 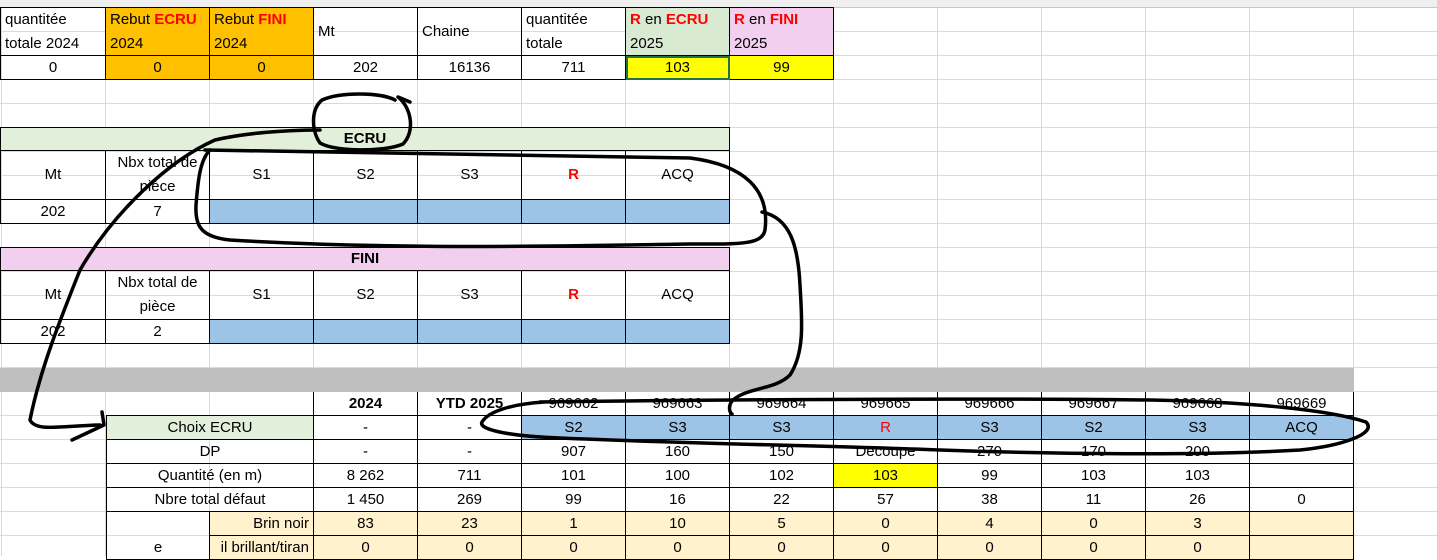 I want to click on table-cell: 8 262, so click(x=366, y=476).